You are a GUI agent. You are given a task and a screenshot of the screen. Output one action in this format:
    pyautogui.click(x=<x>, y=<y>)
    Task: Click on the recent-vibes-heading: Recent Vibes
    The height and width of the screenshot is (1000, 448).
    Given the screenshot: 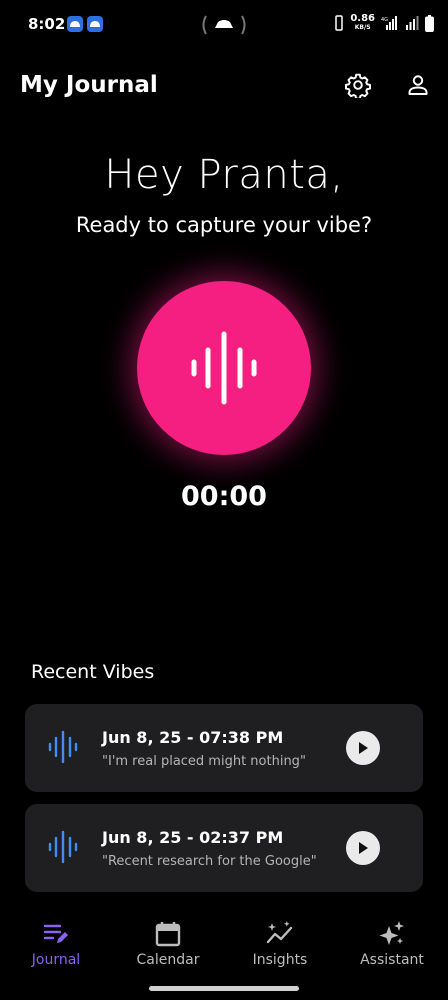 What is the action you would take?
    pyautogui.click(x=93, y=672)
    